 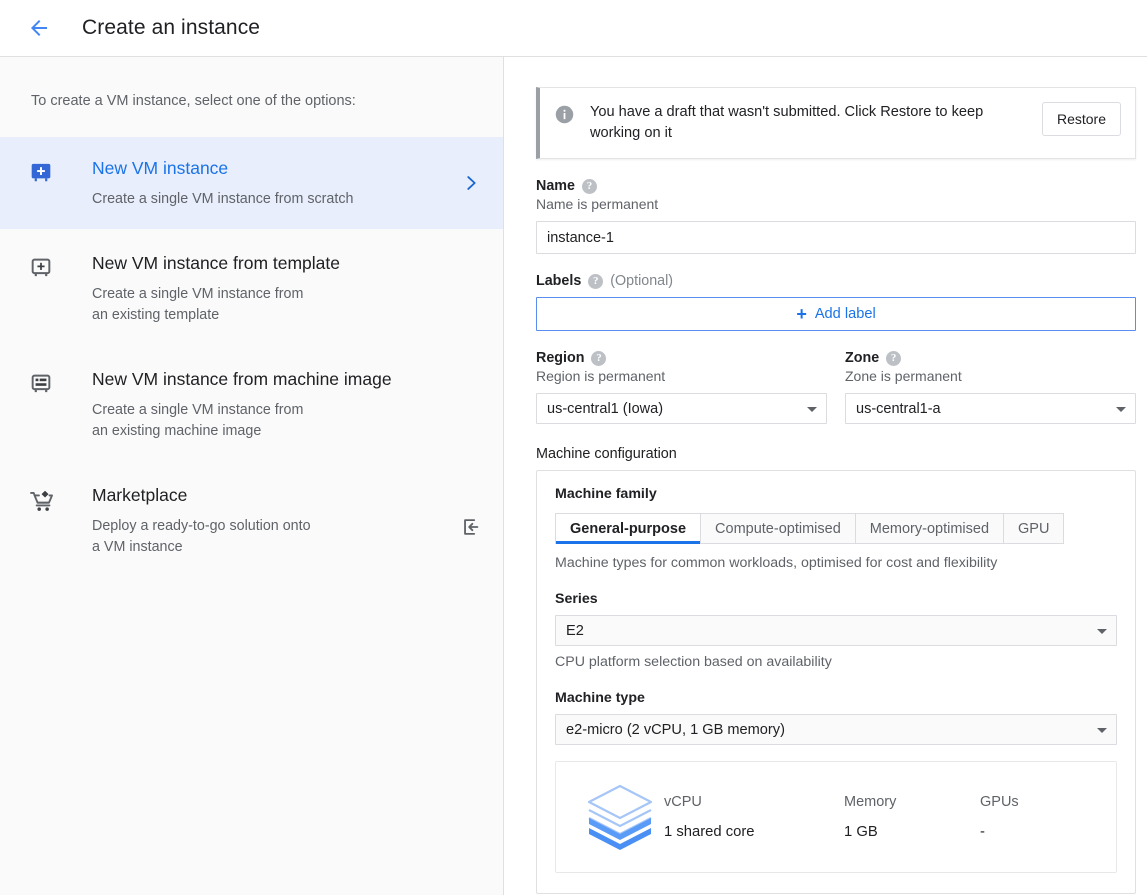 I want to click on labels-label-row: Labels ? (Optional), so click(x=836, y=281).